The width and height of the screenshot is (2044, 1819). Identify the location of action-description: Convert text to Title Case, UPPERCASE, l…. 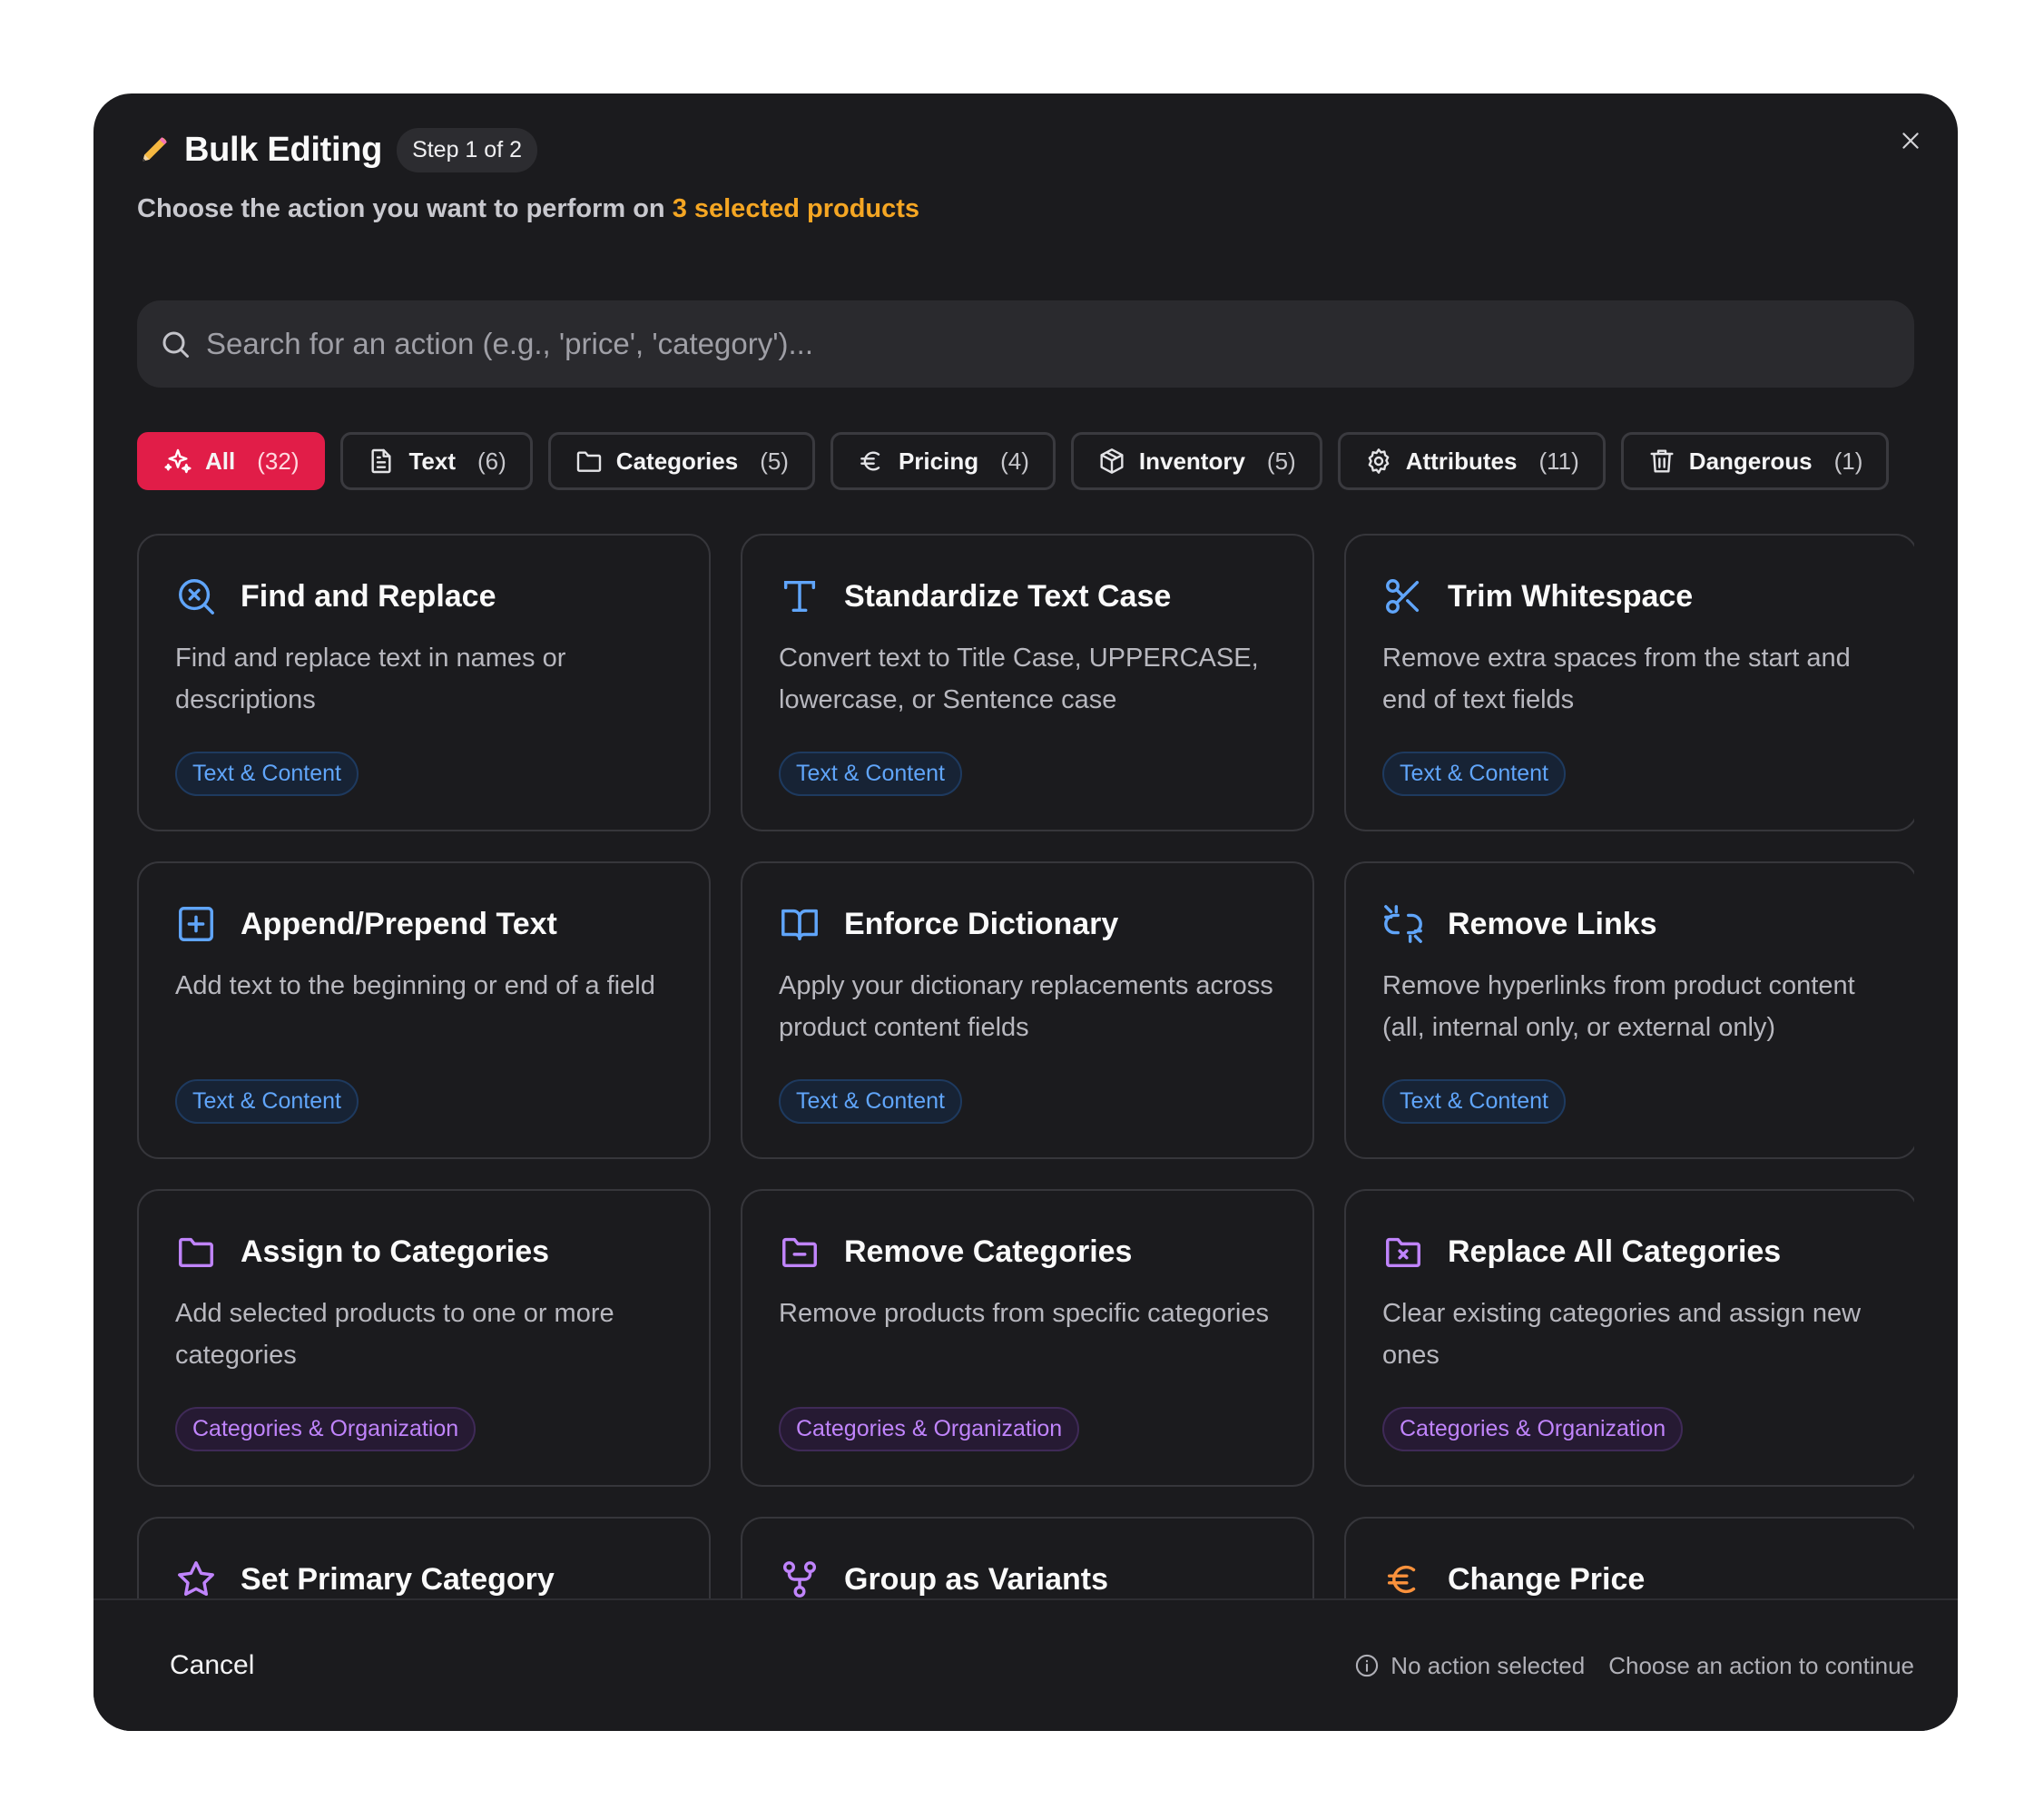
(1019, 679).